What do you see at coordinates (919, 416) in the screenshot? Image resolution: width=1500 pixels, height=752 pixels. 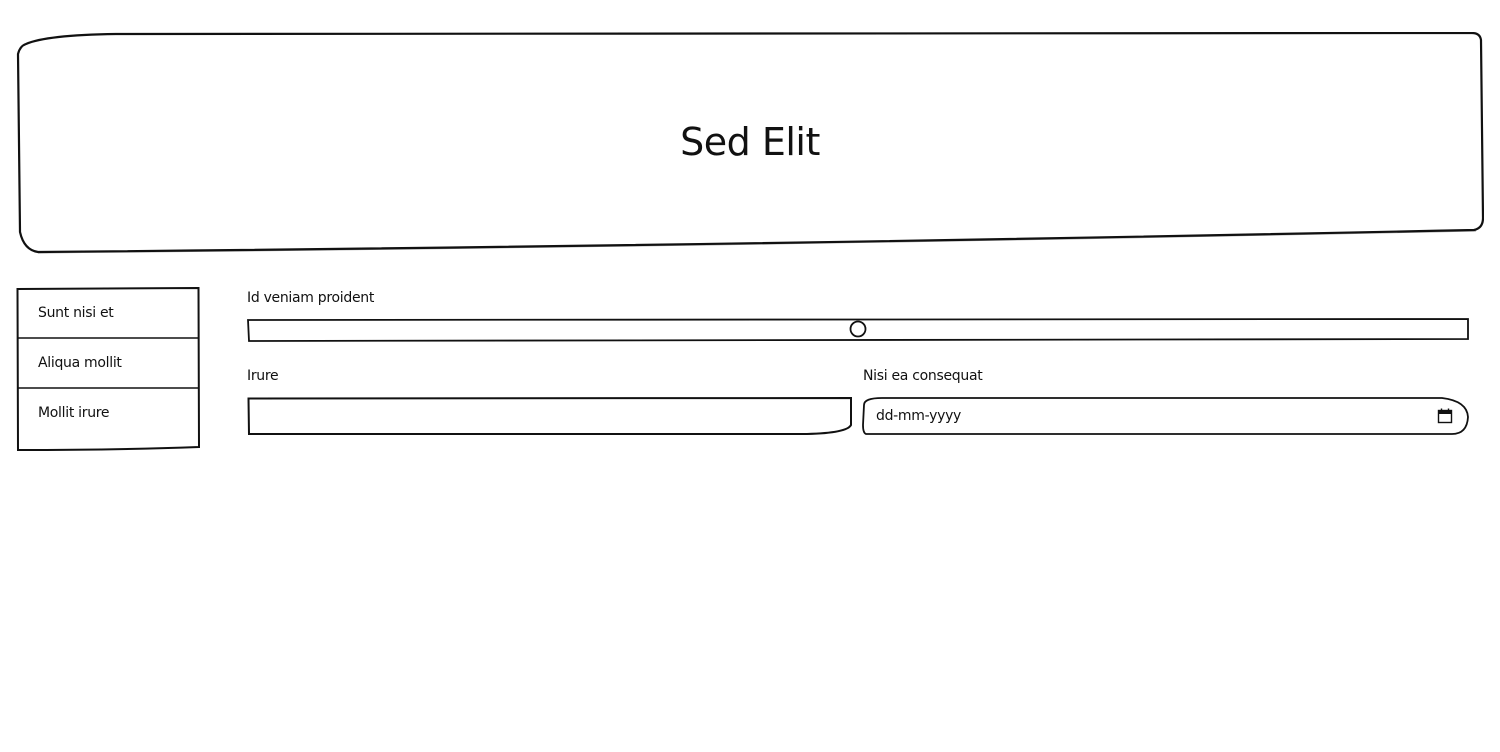 I see `date-placeholder: dd-mm-yyyy` at bounding box center [919, 416].